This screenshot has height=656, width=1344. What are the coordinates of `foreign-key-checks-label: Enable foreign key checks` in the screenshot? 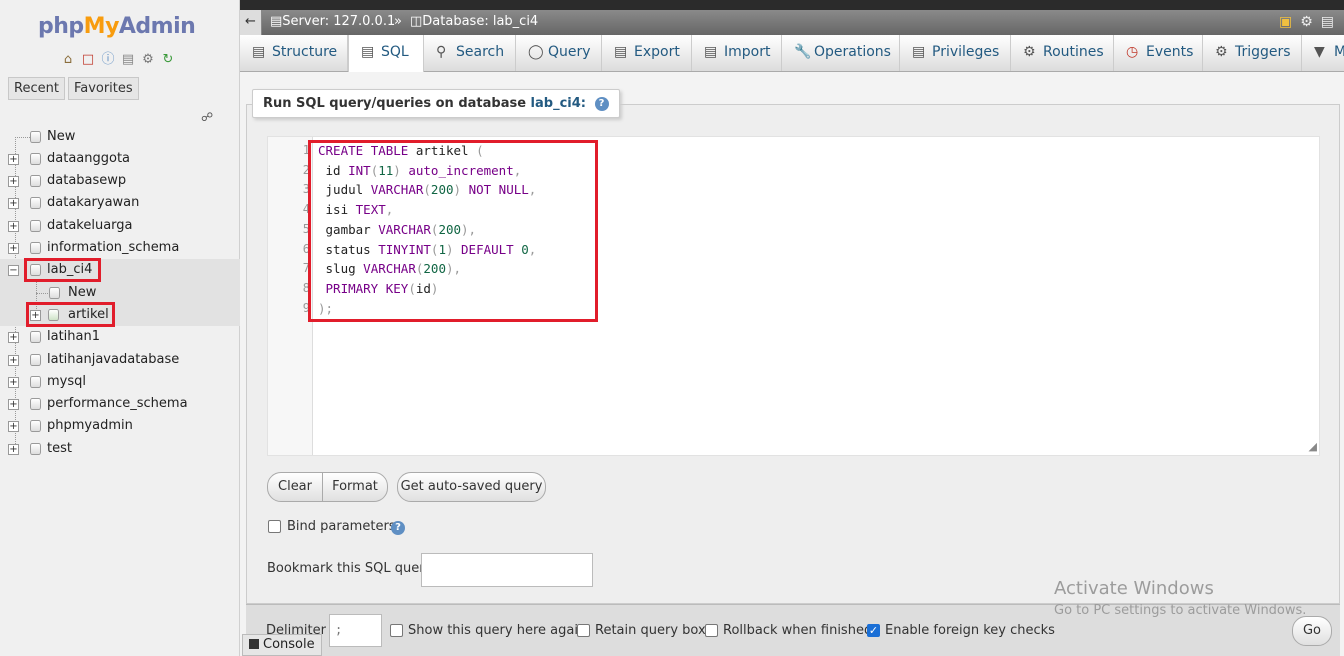 It's located at (970, 630).